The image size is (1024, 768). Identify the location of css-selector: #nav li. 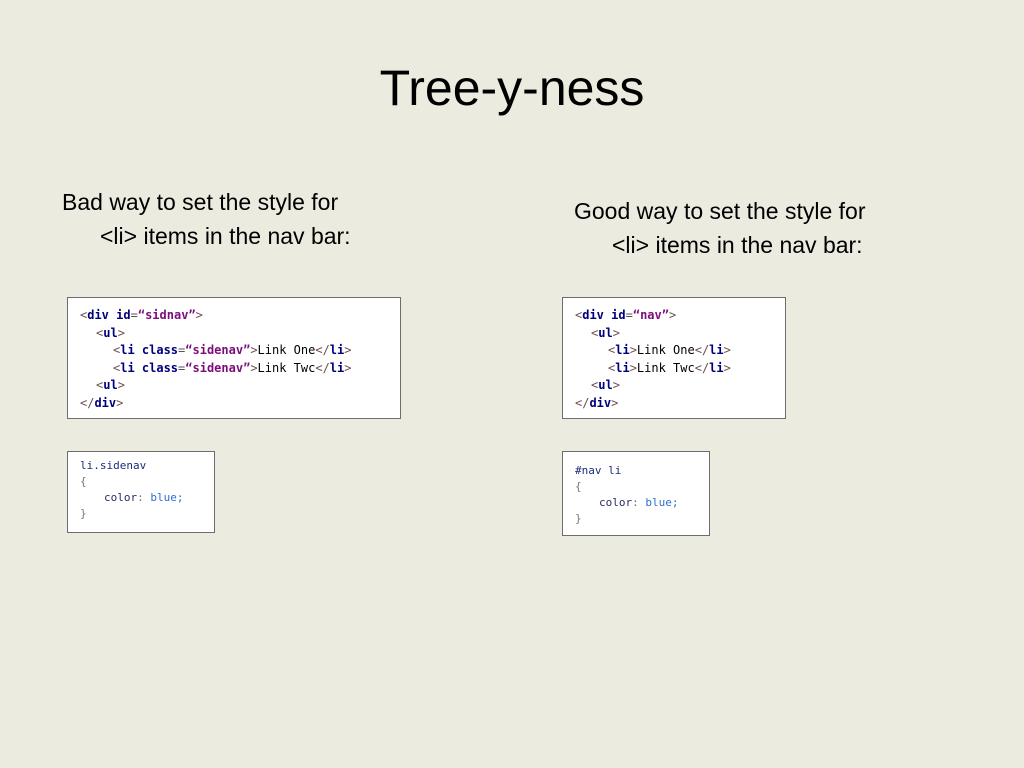
(598, 470).